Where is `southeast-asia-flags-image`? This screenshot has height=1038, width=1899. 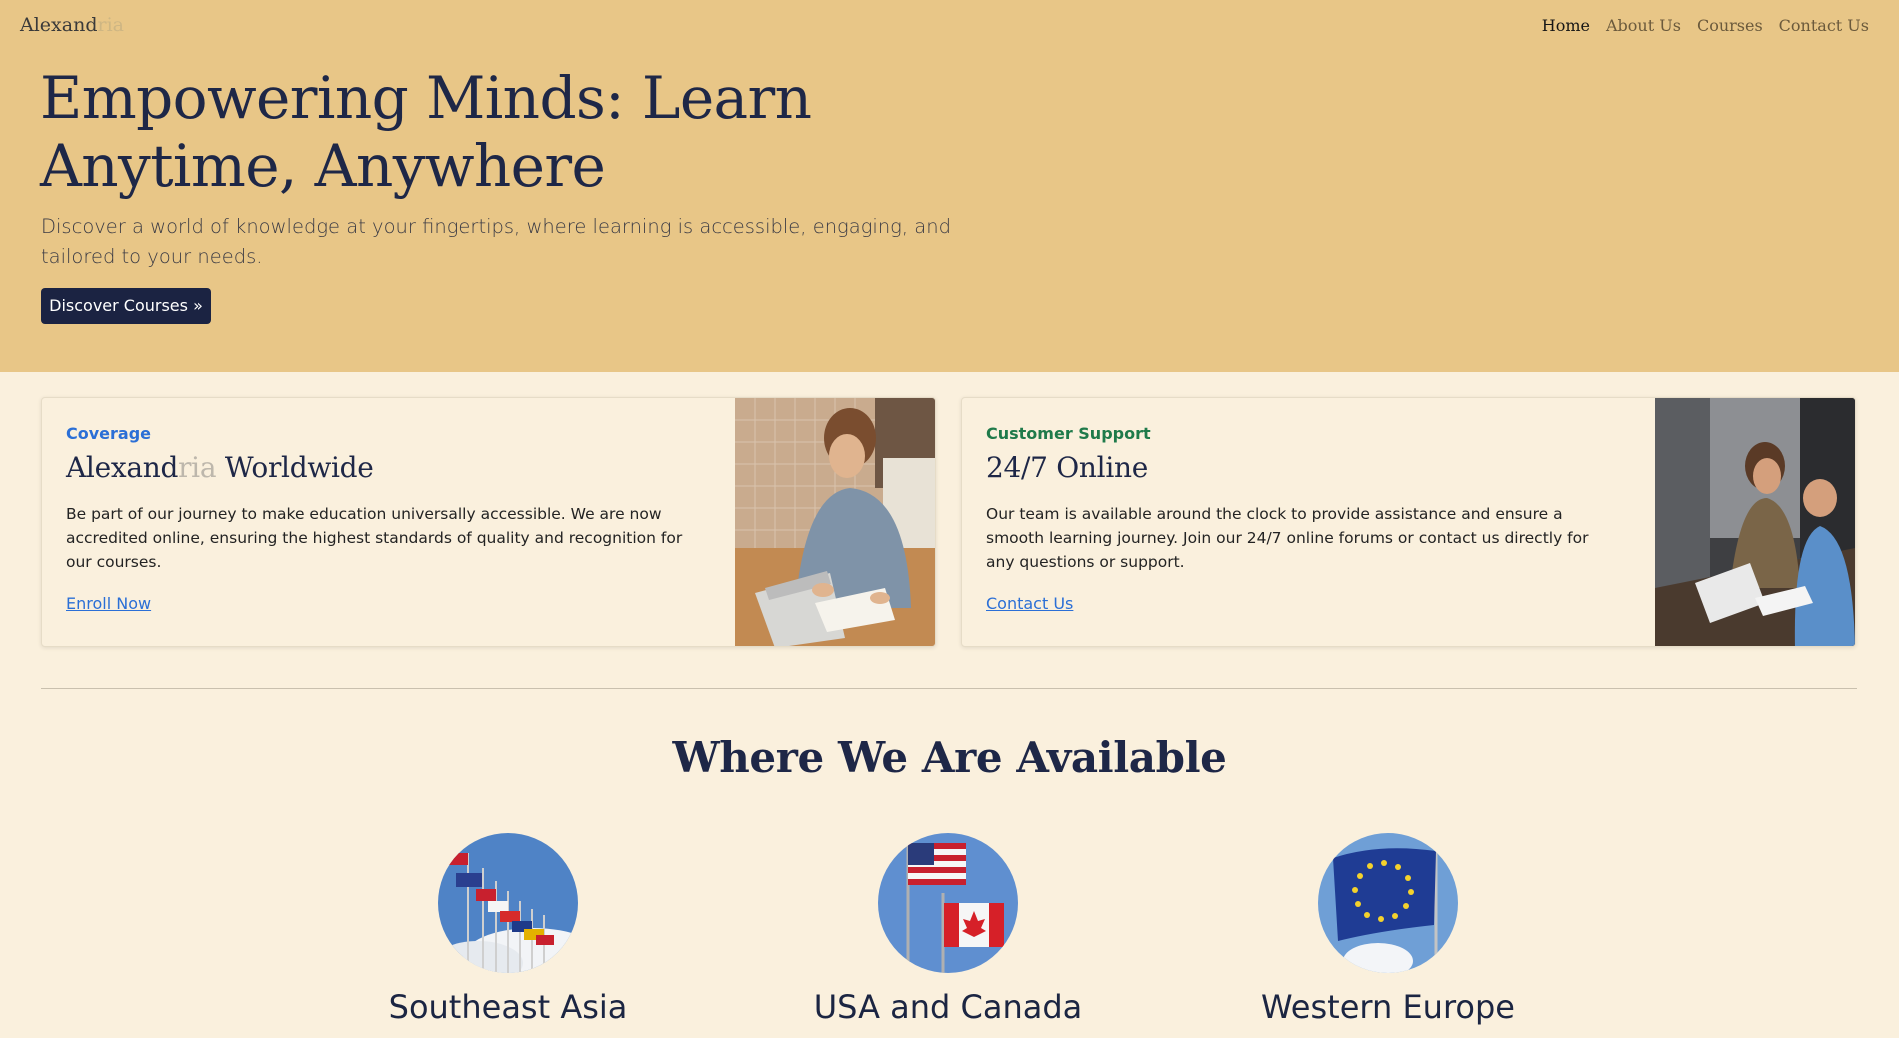 southeast-asia-flags-image is located at coordinates (508, 903).